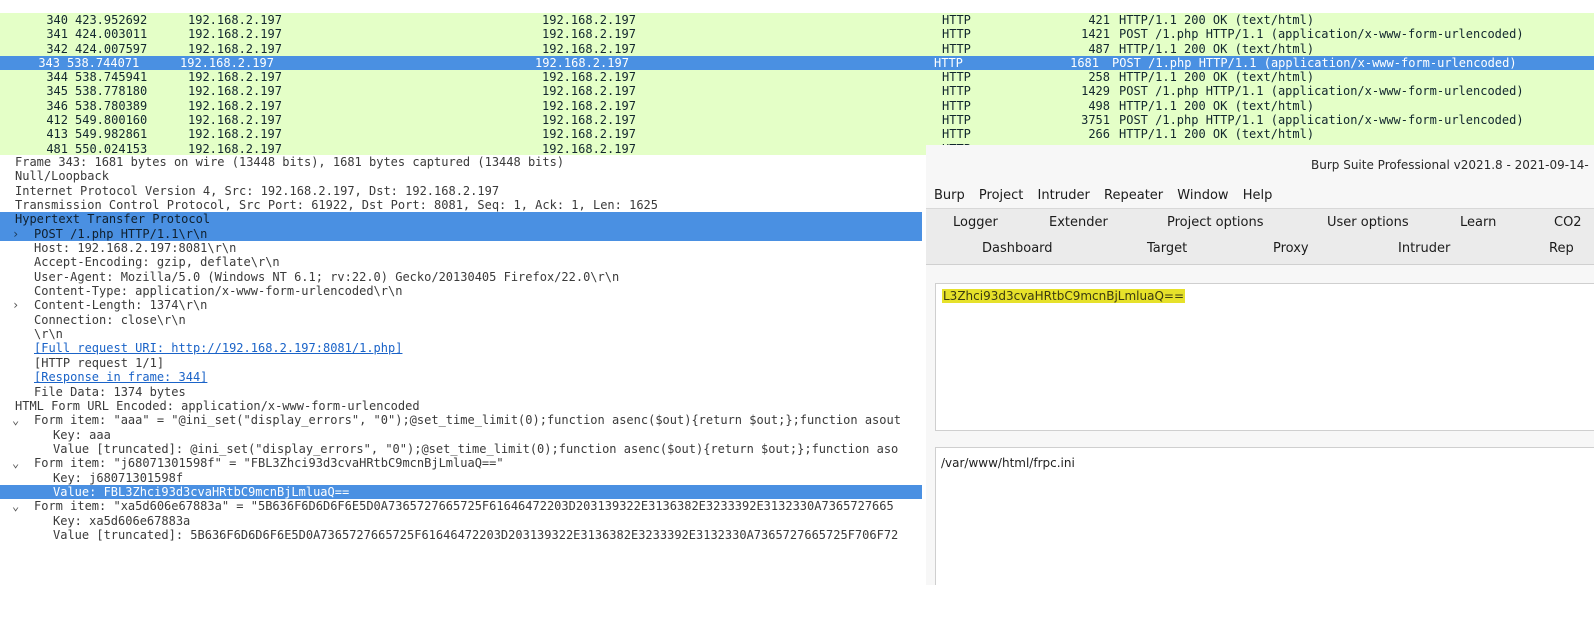 This screenshot has height=629, width=1594. I want to click on tab-logger: Logger, so click(975, 222).